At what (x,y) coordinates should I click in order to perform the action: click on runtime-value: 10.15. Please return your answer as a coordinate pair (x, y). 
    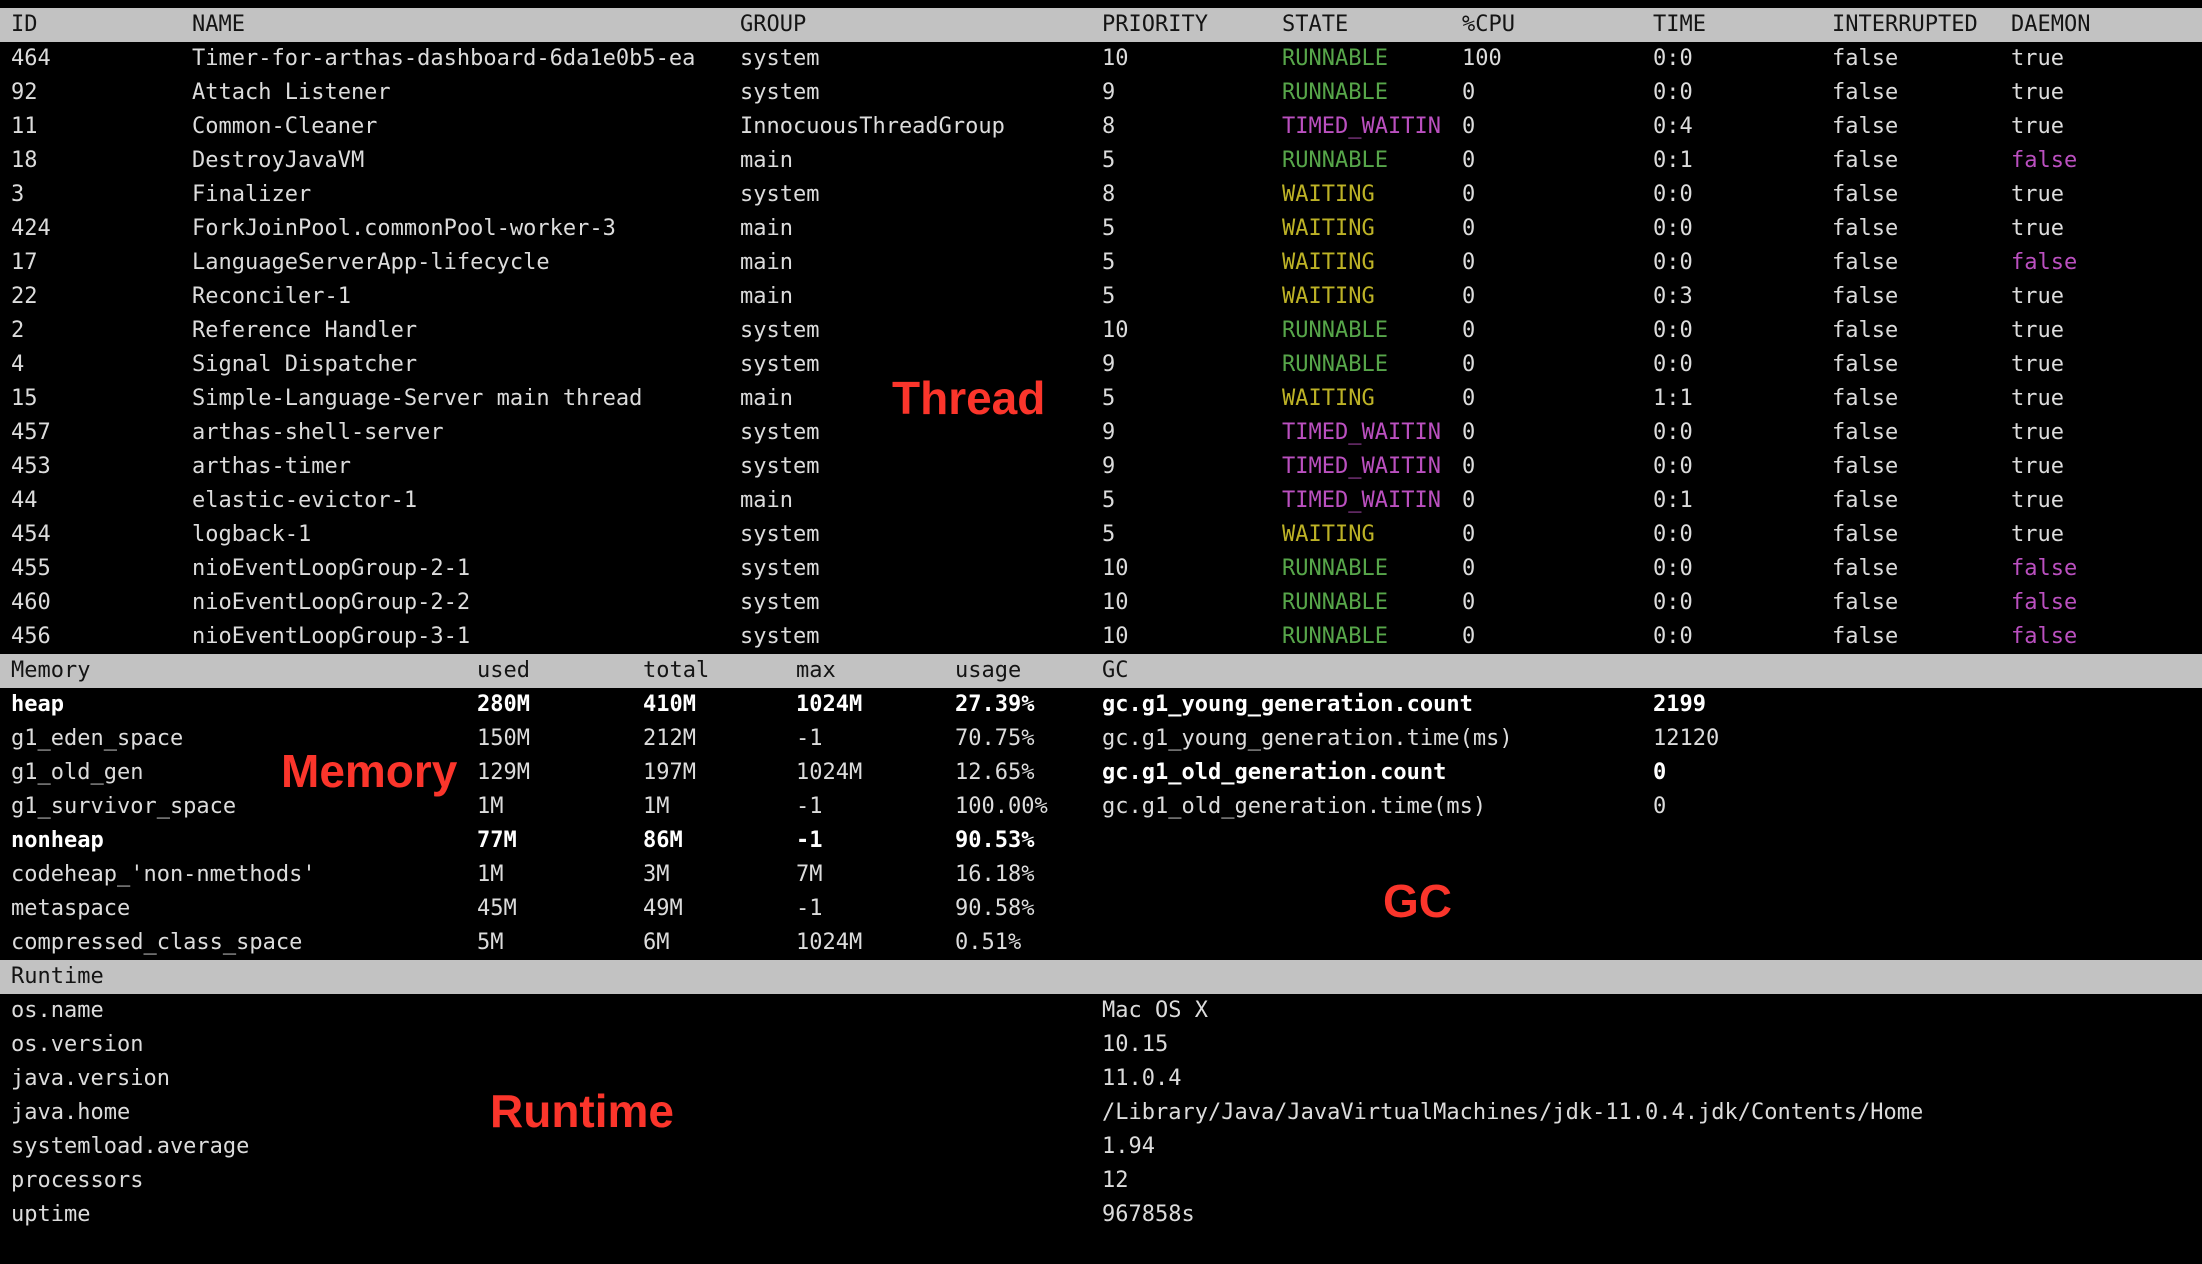
    Looking at the image, I should click on (1135, 1044).